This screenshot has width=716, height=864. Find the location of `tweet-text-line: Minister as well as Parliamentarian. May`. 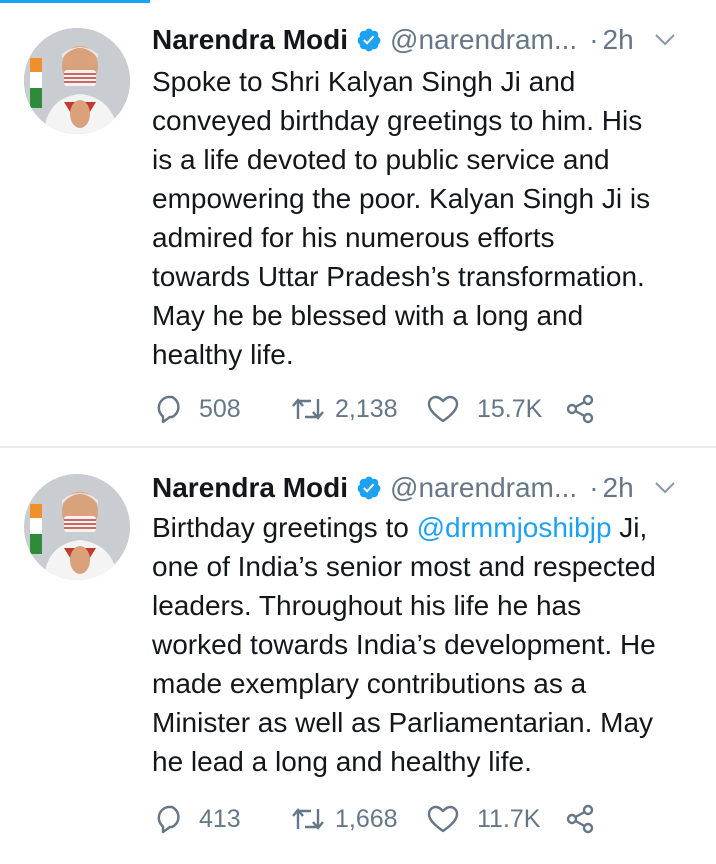

tweet-text-line: Minister as well as Parliamentarian. May is located at coordinates (403, 722).